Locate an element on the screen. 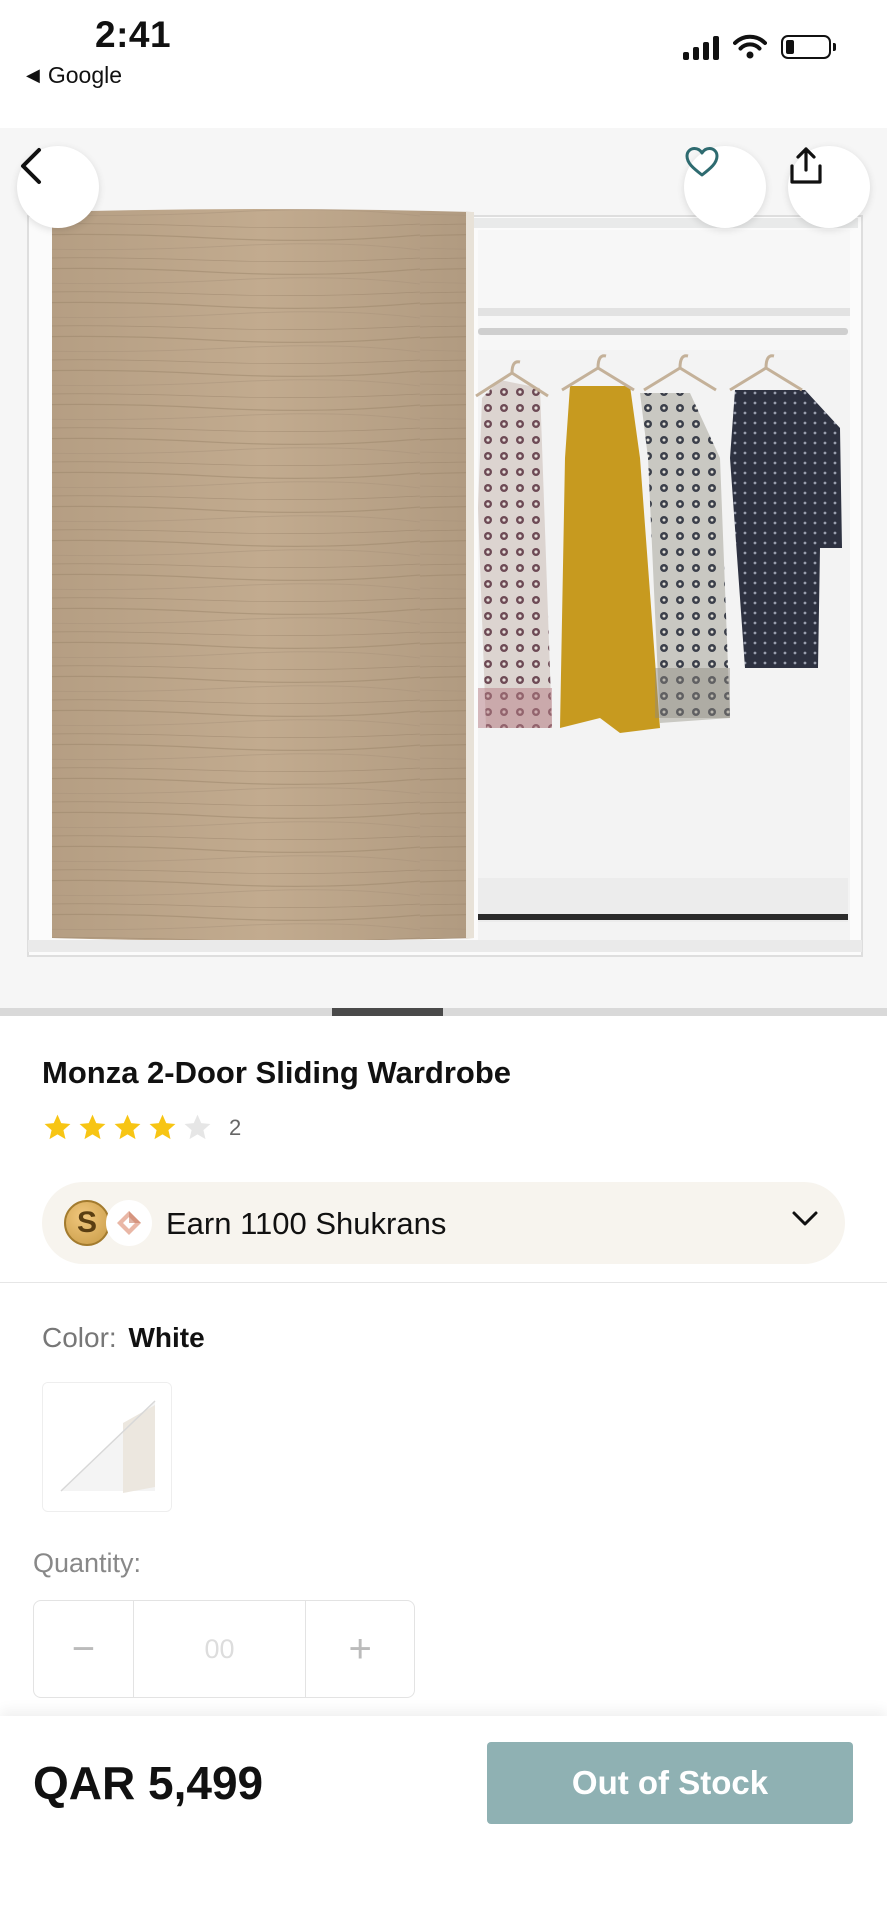 This screenshot has width=887, height=1920. status-bar: 2:41 ◀ Google is located at coordinates (443, 64).